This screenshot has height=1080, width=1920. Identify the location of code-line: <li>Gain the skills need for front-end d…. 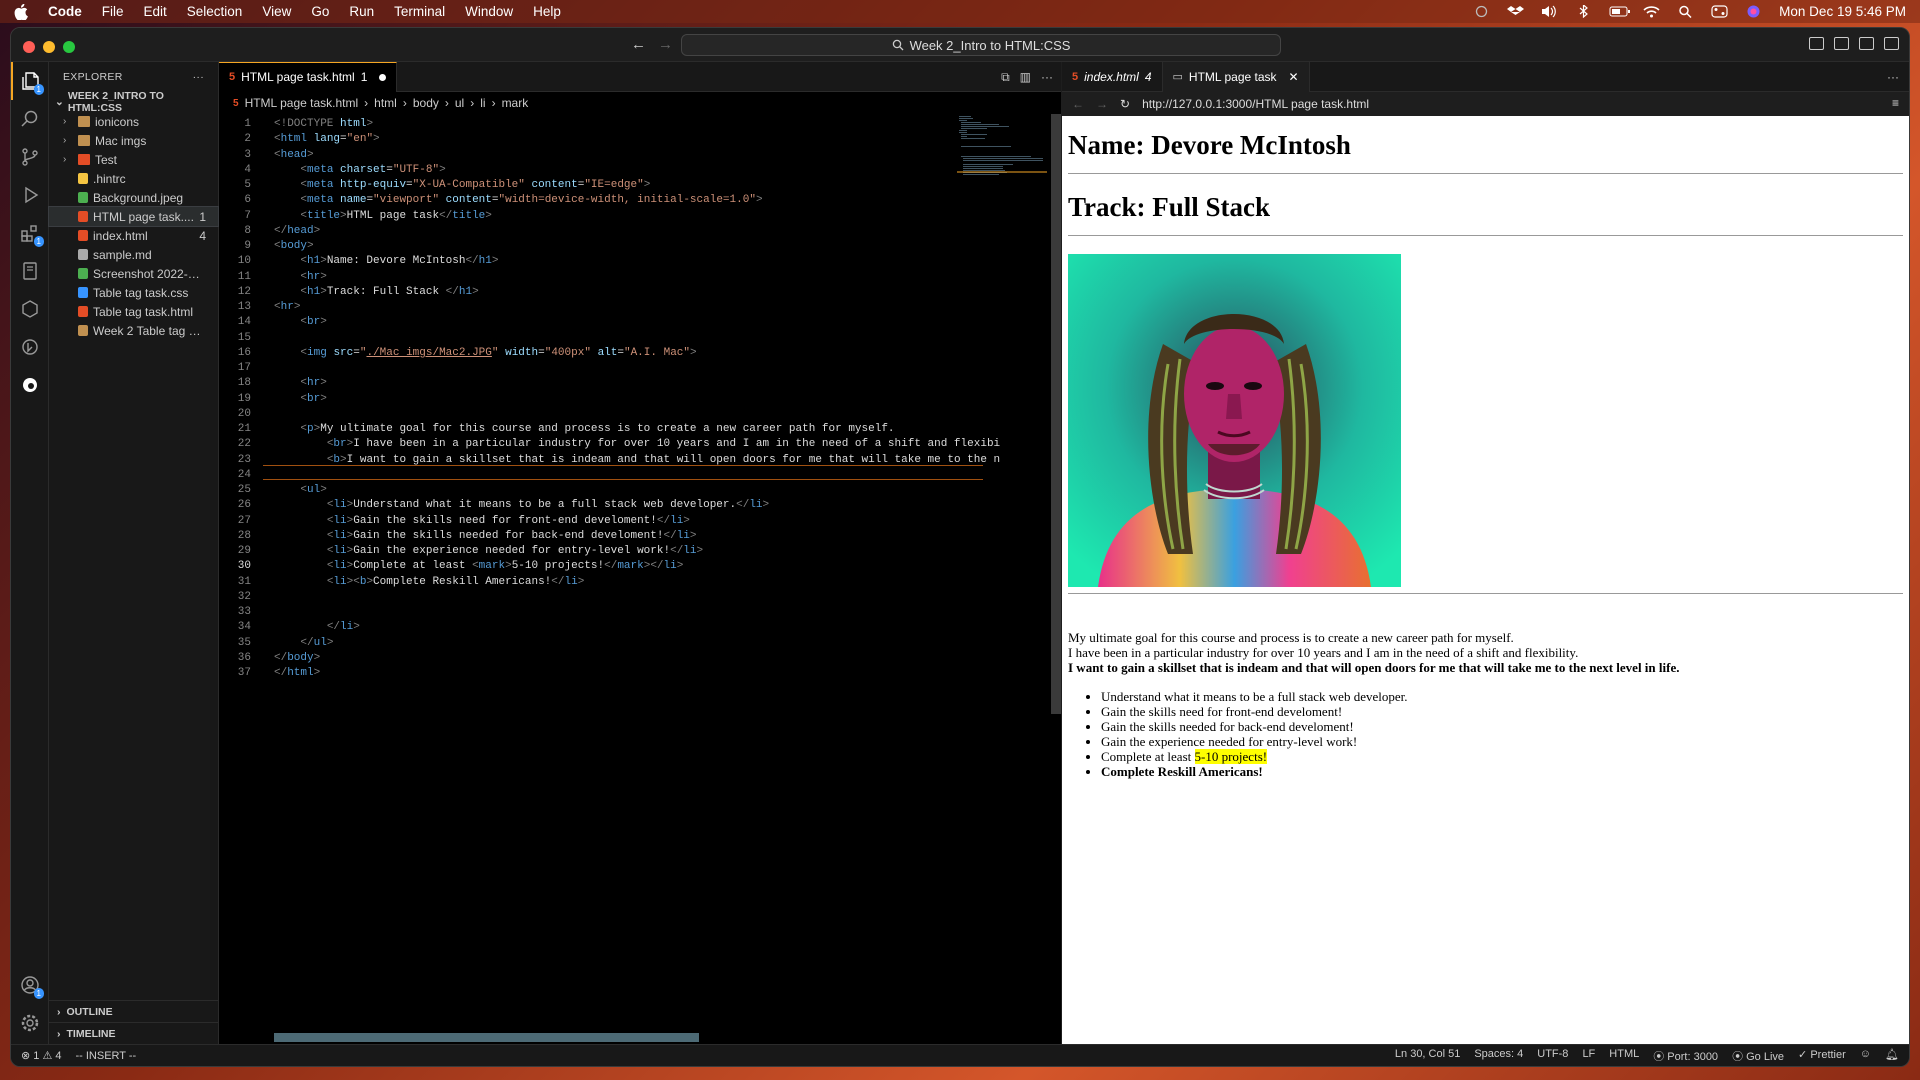
(482, 521).